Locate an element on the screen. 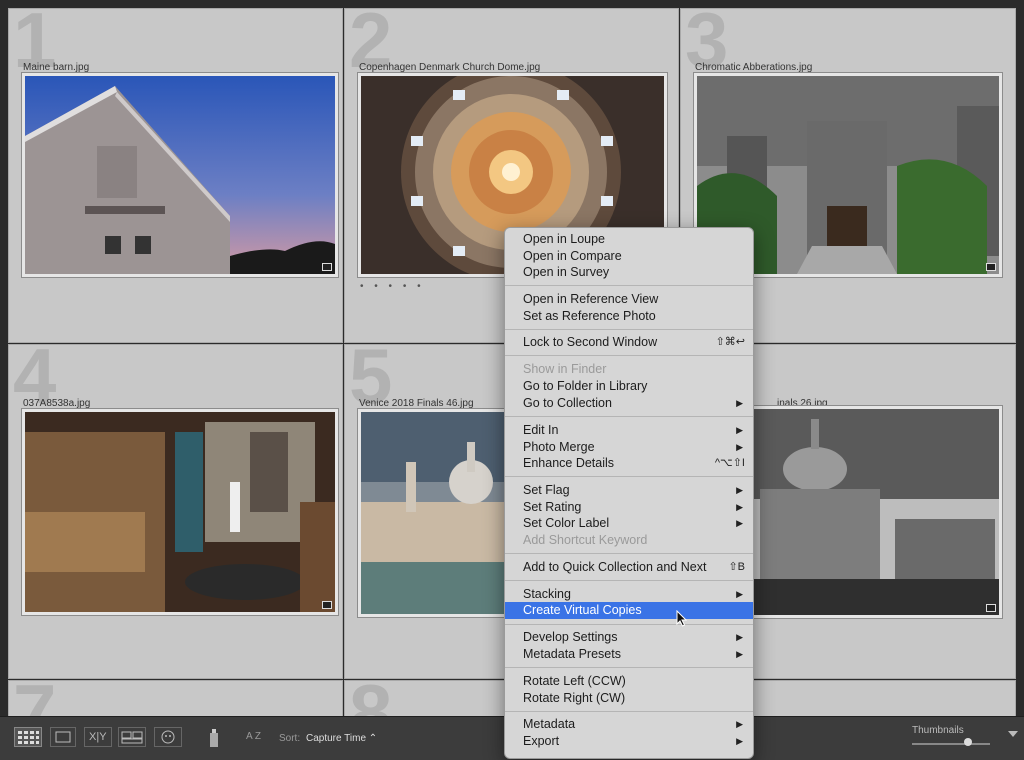  menu-item-label: Open in Reference View is located at coordinates (591, 299).